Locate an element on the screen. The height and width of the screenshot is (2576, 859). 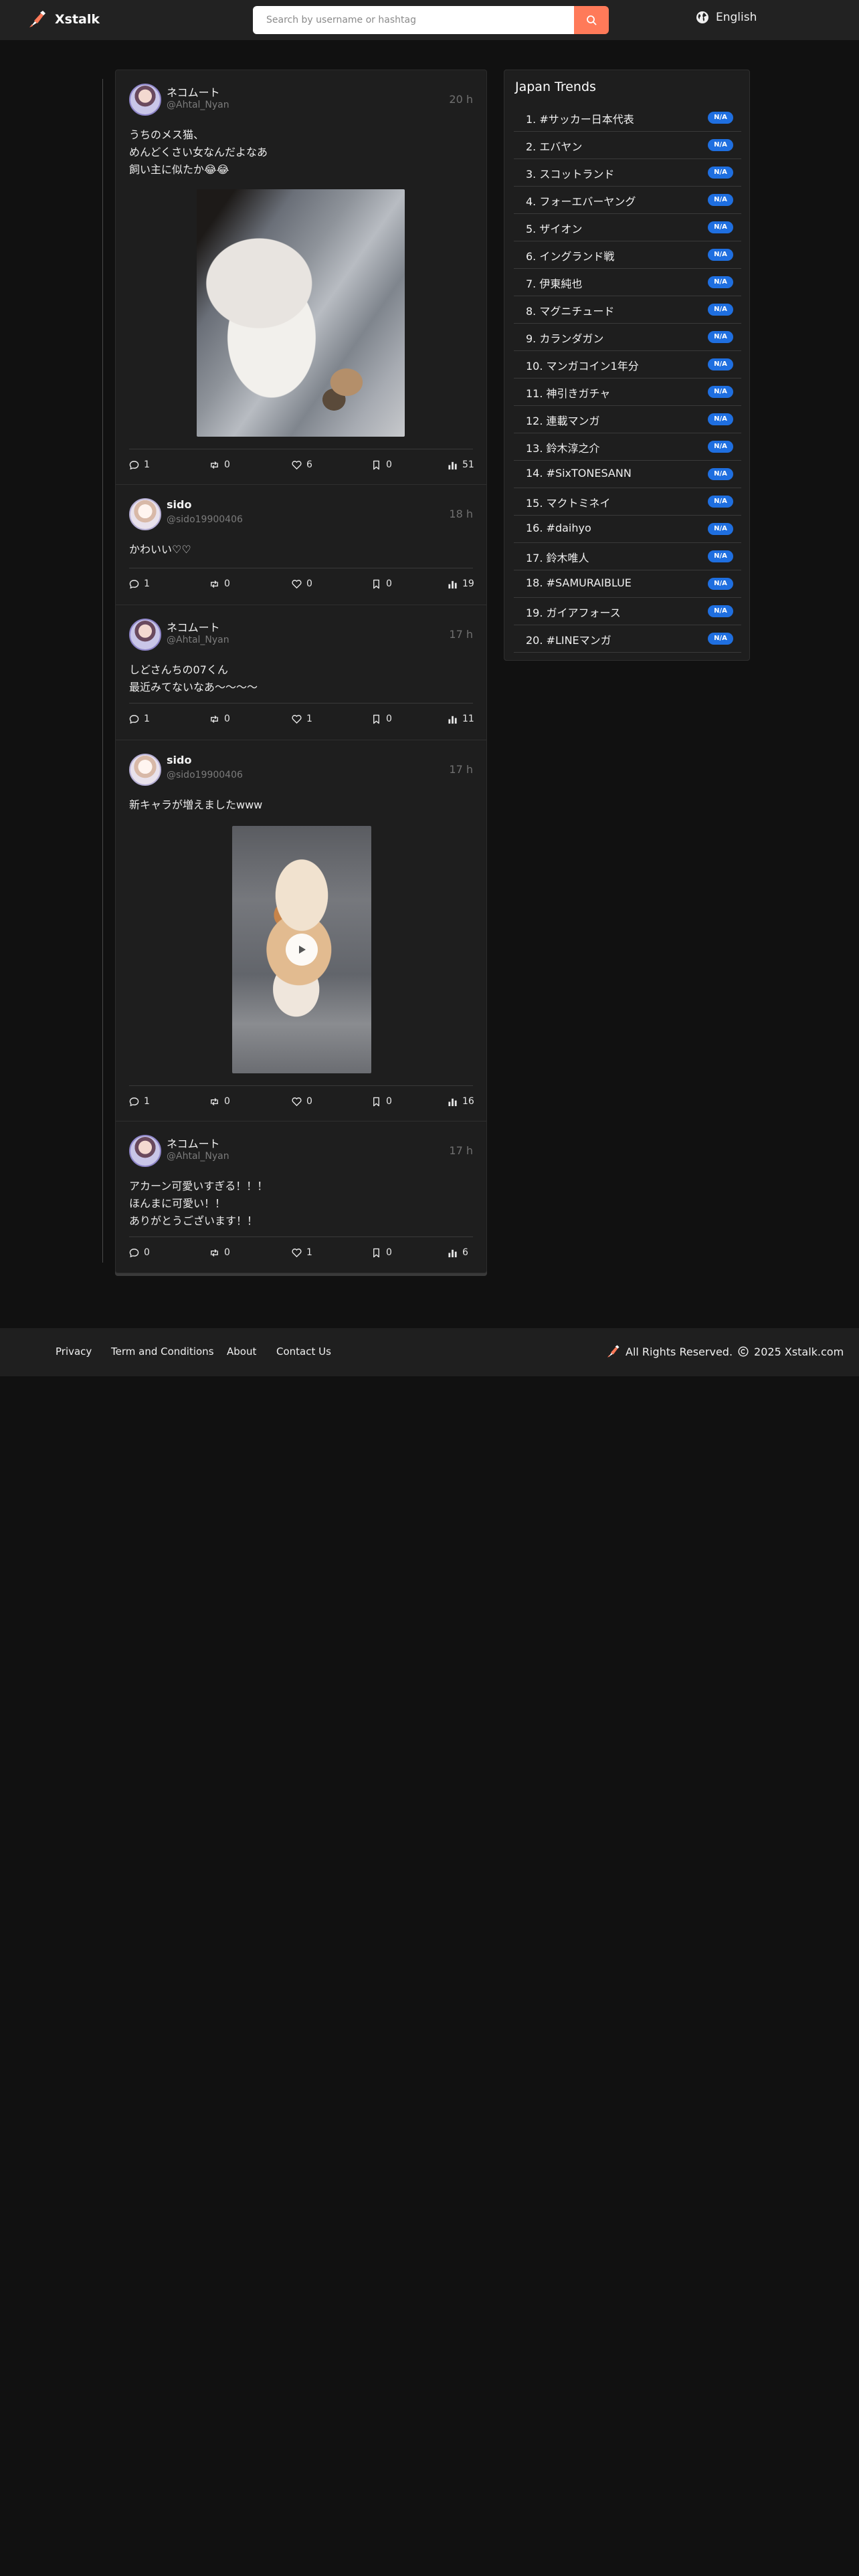
reply-count: 1 is located at coordinates (147, 719).